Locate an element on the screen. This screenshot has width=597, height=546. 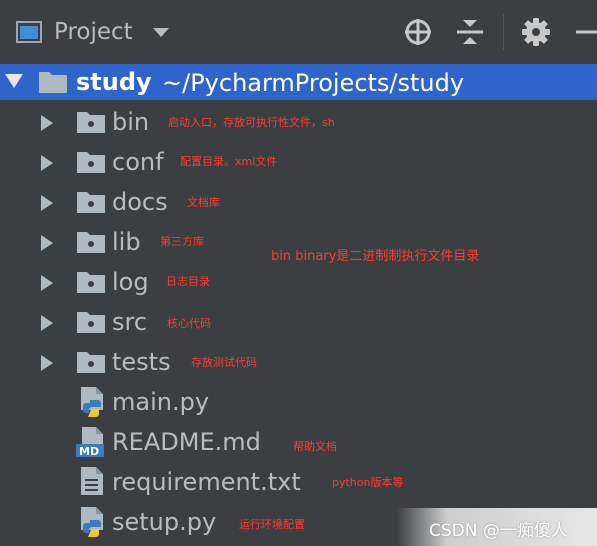
item-annotation: 第三方库 is located at coordinates (182, 241).